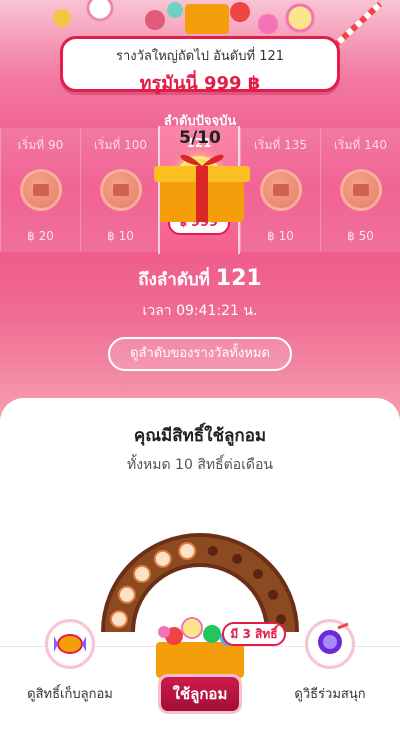 The height and width of the screenshot is (730, 400). I want to click on rank-item-90: เริ่มที่ 90 ฿ 20, so click(40, 190).